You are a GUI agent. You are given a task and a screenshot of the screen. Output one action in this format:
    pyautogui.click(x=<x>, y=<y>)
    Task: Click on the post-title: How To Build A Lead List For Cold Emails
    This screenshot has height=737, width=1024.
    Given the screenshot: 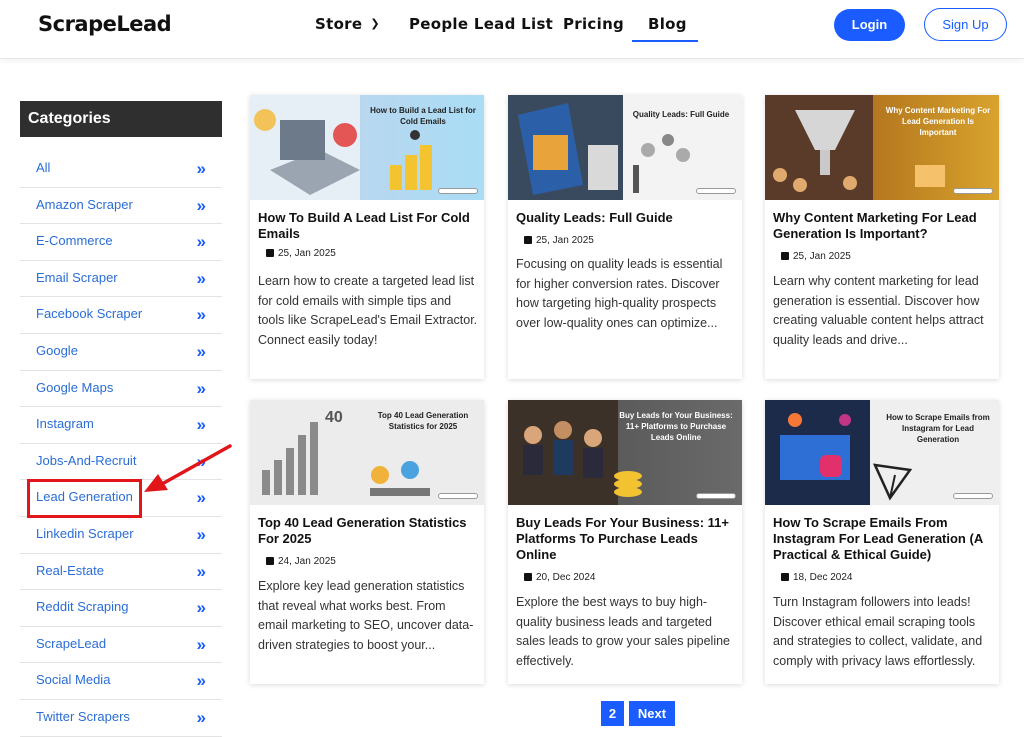 What is the action you would take?
    pyautogui.click(x=368, y=226)
    